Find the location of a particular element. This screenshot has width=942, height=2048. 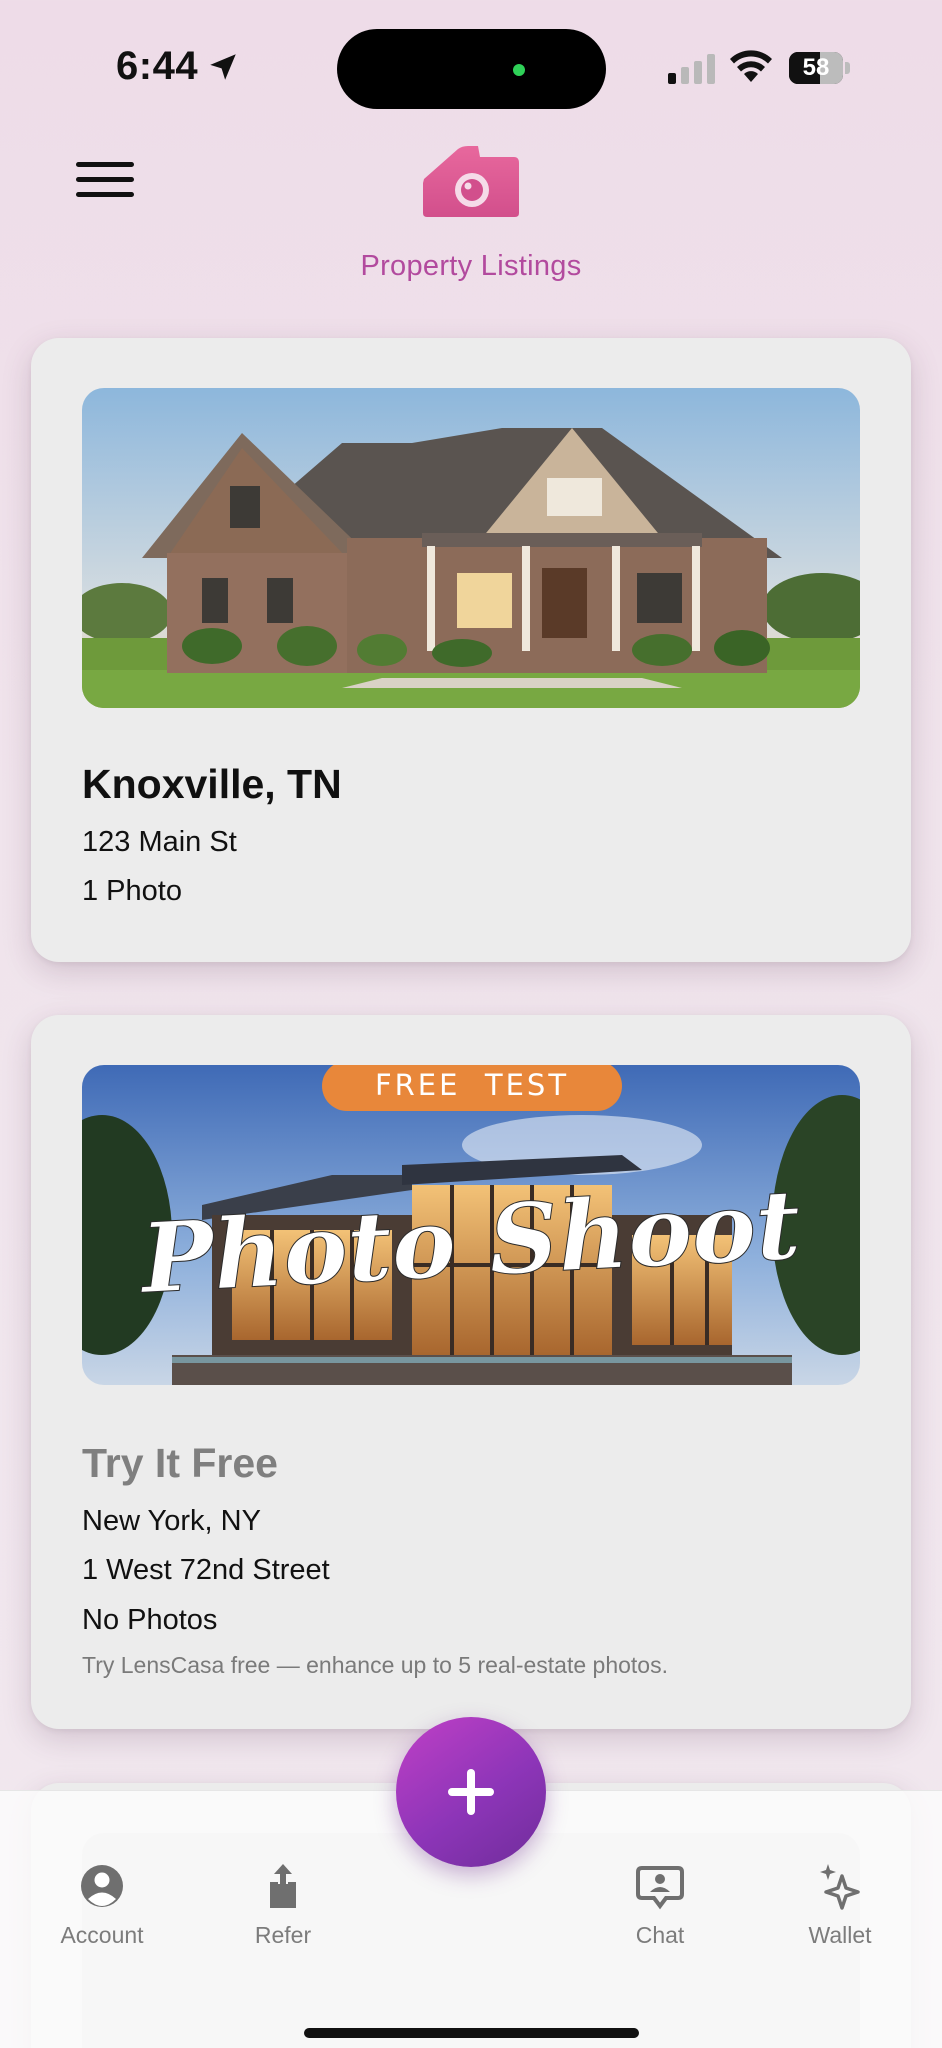

battery-level: 58 is located at coordinates (816, 67).